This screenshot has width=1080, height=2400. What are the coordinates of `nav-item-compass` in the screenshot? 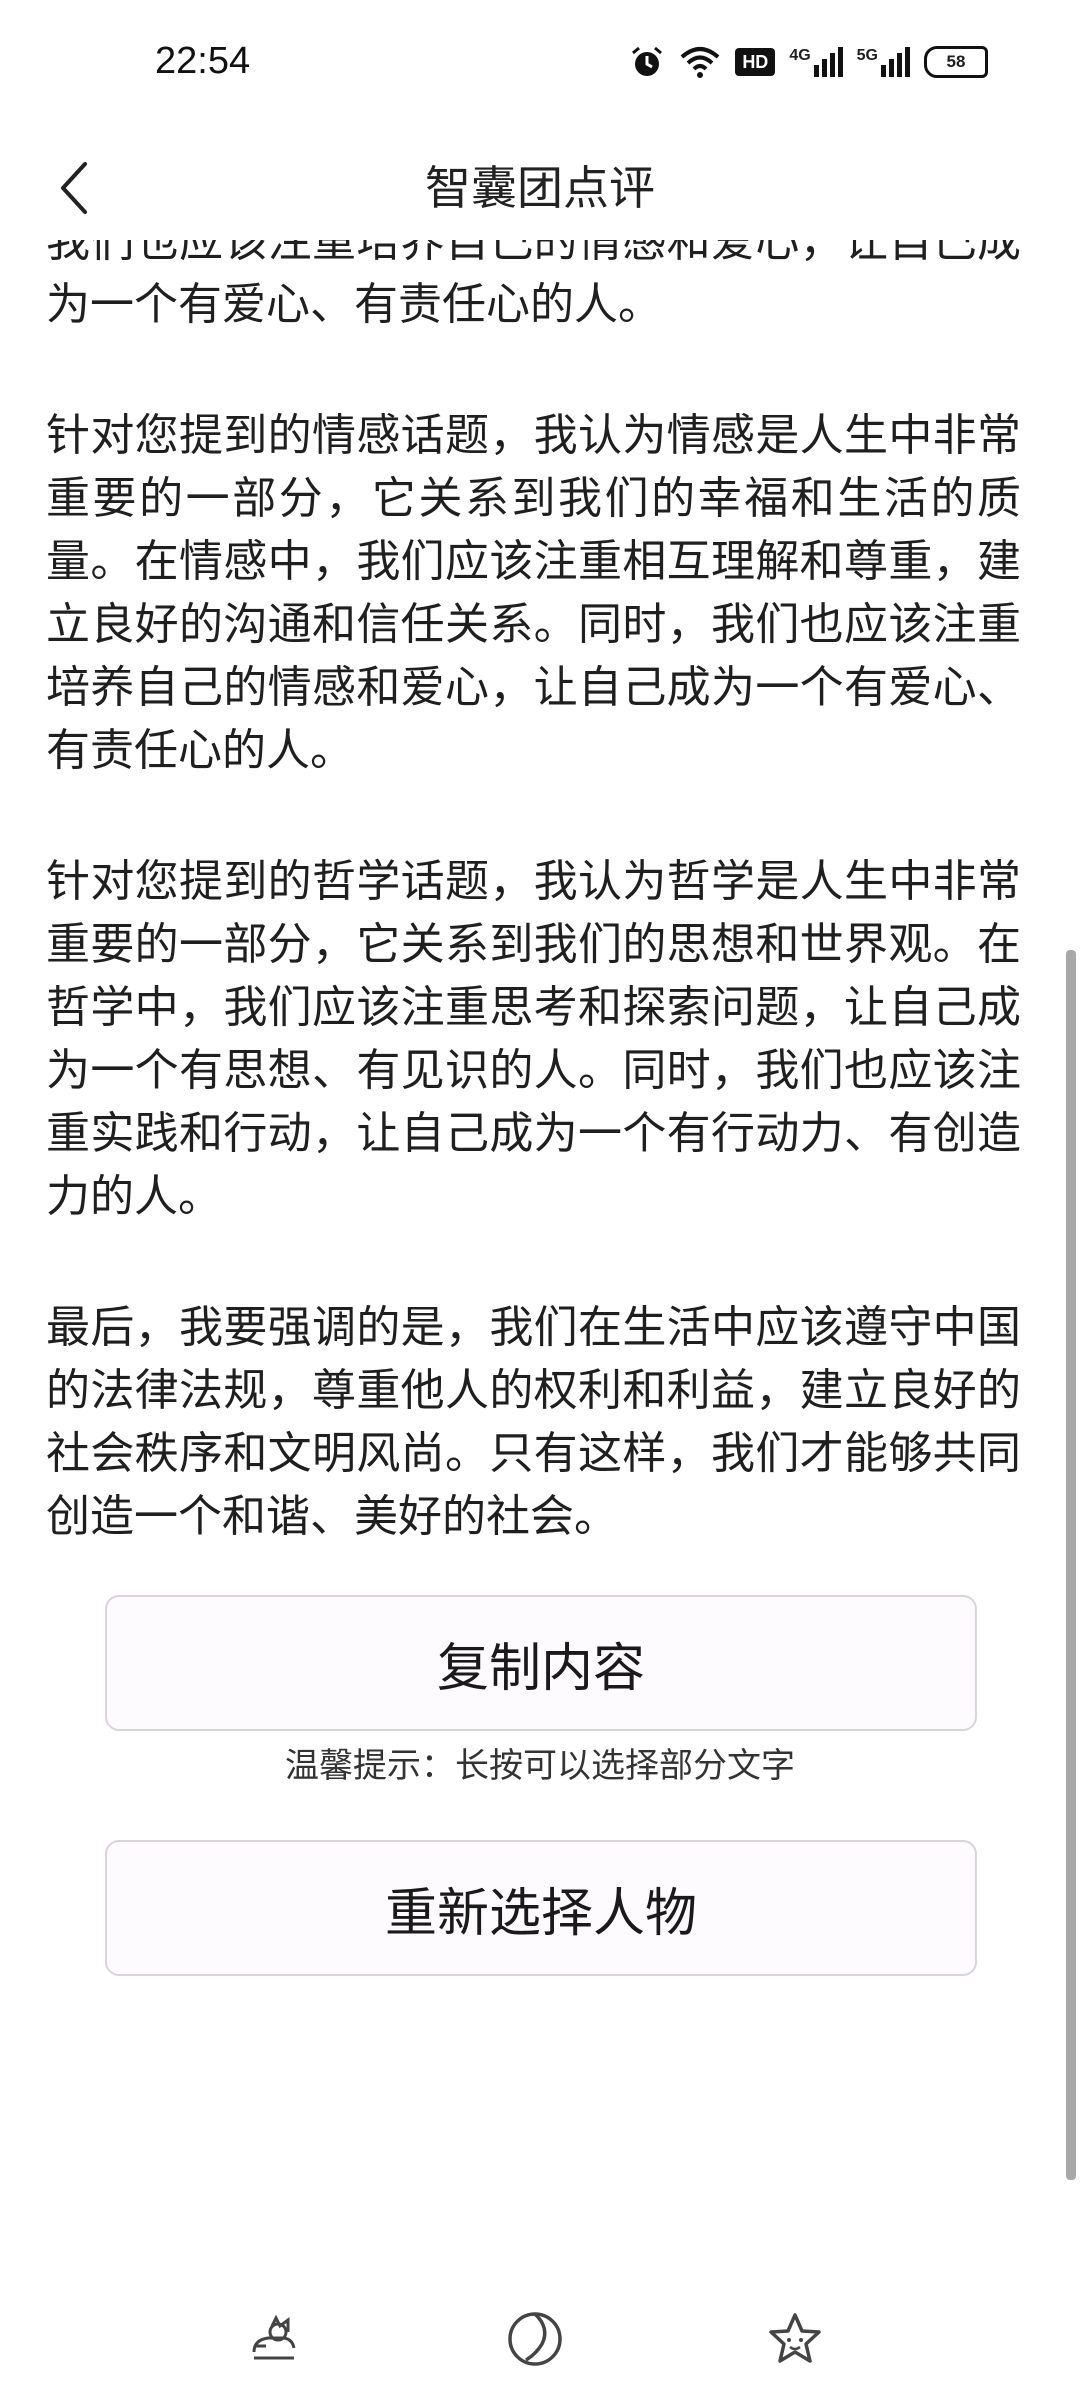 It's located at (535, 2339).